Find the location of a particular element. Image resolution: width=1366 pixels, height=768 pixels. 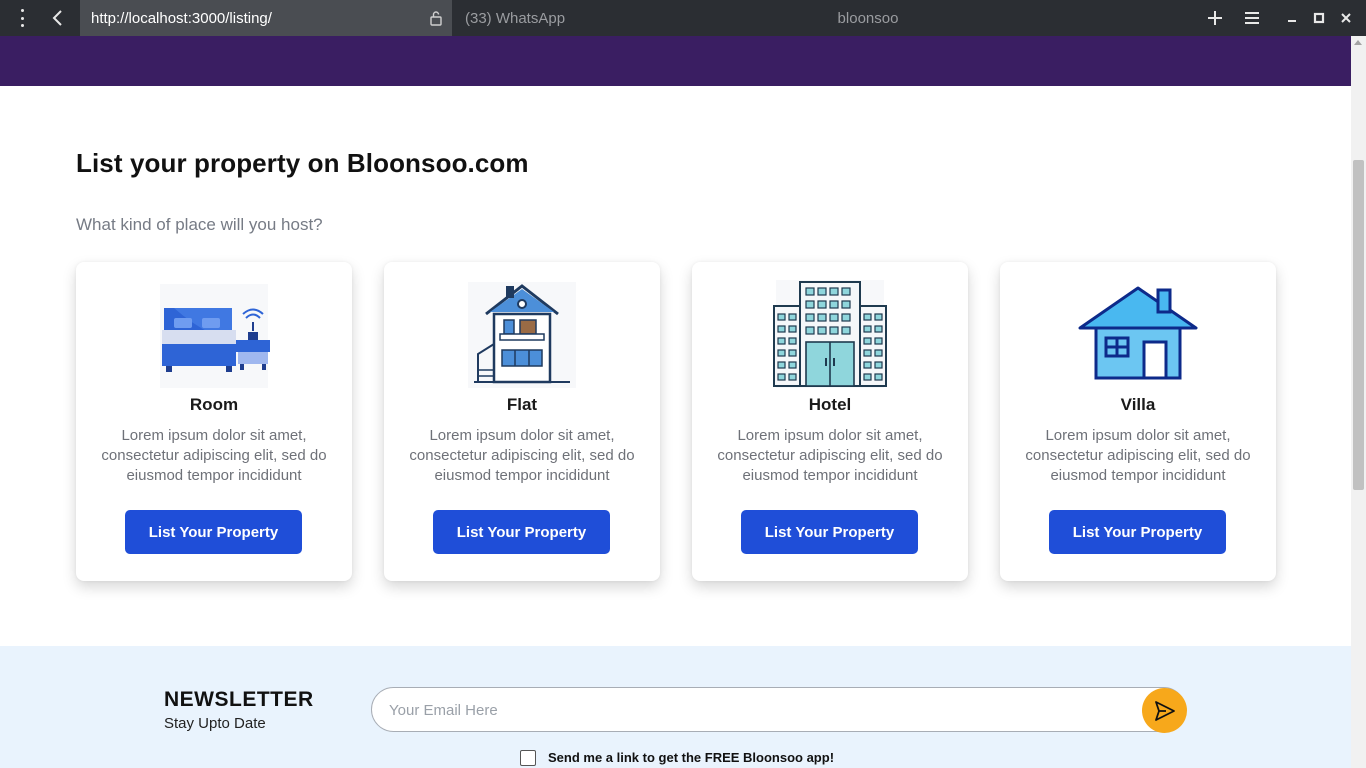

card-title: Hotel is located at coordinates (830, 404).